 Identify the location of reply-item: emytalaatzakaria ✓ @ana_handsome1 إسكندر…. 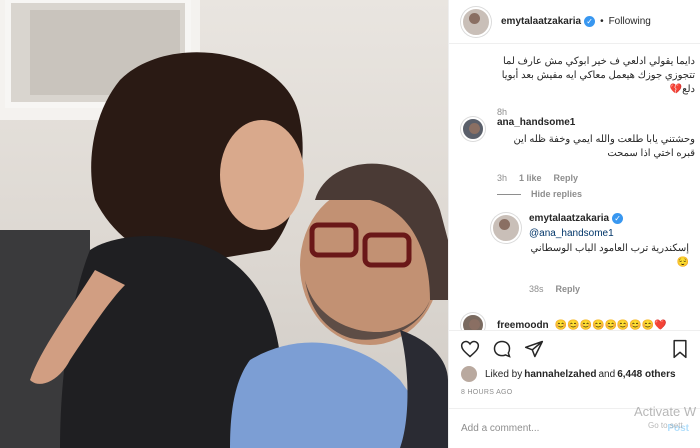
(593, 253).